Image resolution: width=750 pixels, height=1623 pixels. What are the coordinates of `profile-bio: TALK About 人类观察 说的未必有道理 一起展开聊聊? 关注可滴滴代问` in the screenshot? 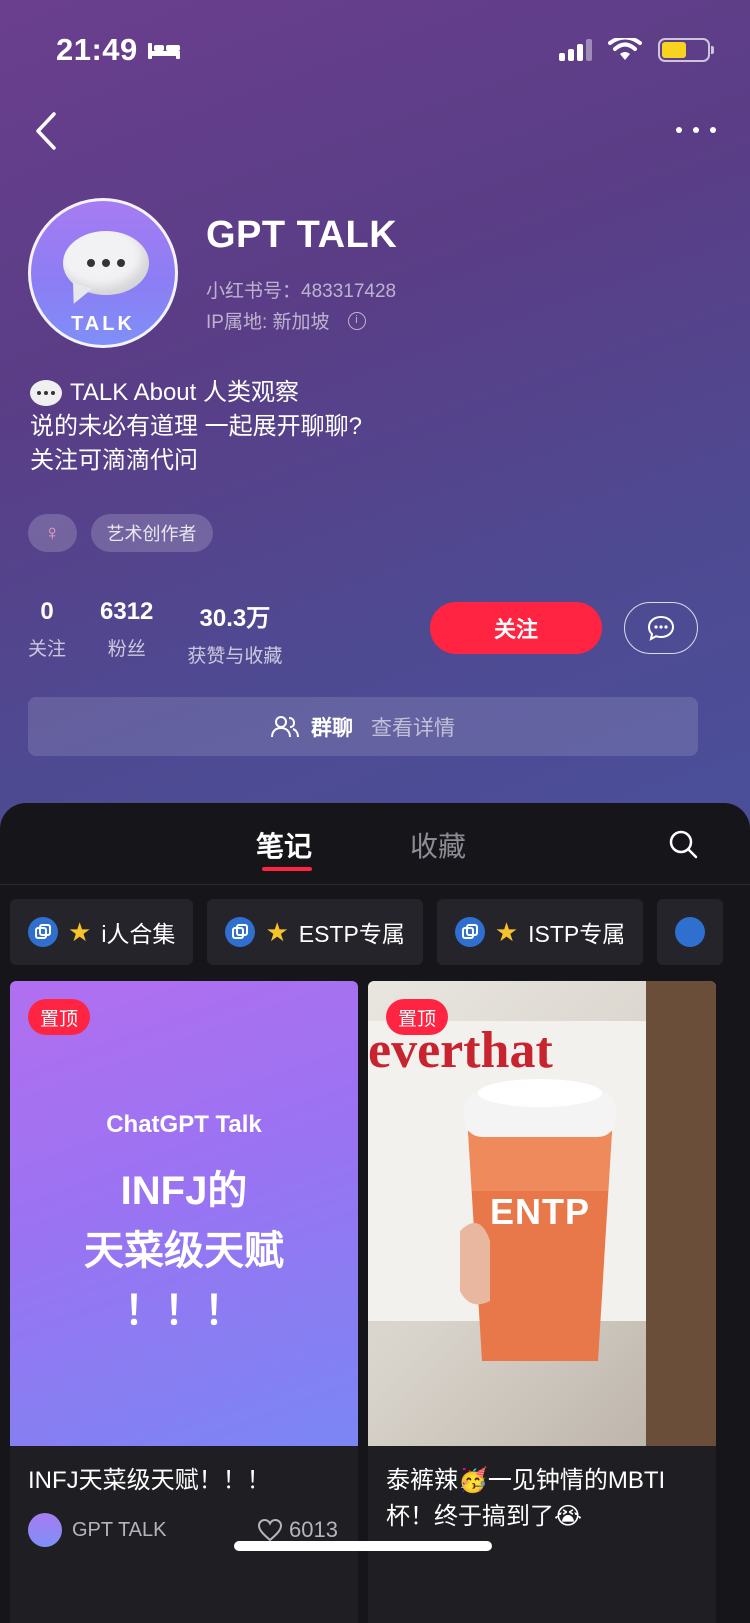 It's located at (196, 427).